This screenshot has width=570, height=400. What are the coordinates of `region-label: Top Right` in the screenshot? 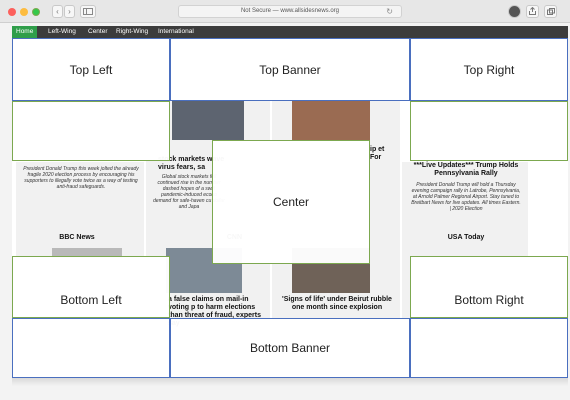 It's located at (489, 69).